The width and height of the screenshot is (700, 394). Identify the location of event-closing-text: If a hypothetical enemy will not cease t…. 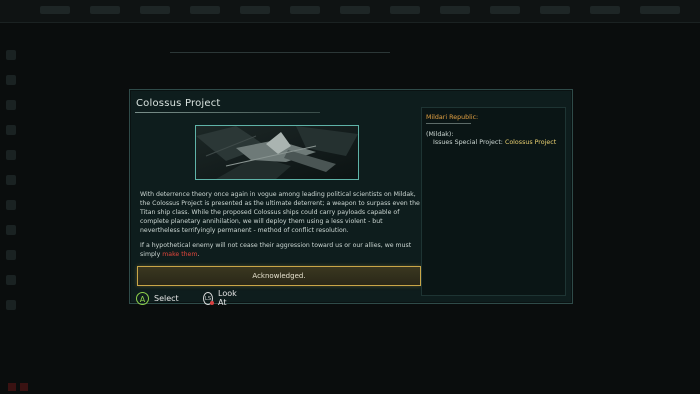
(280, 250).